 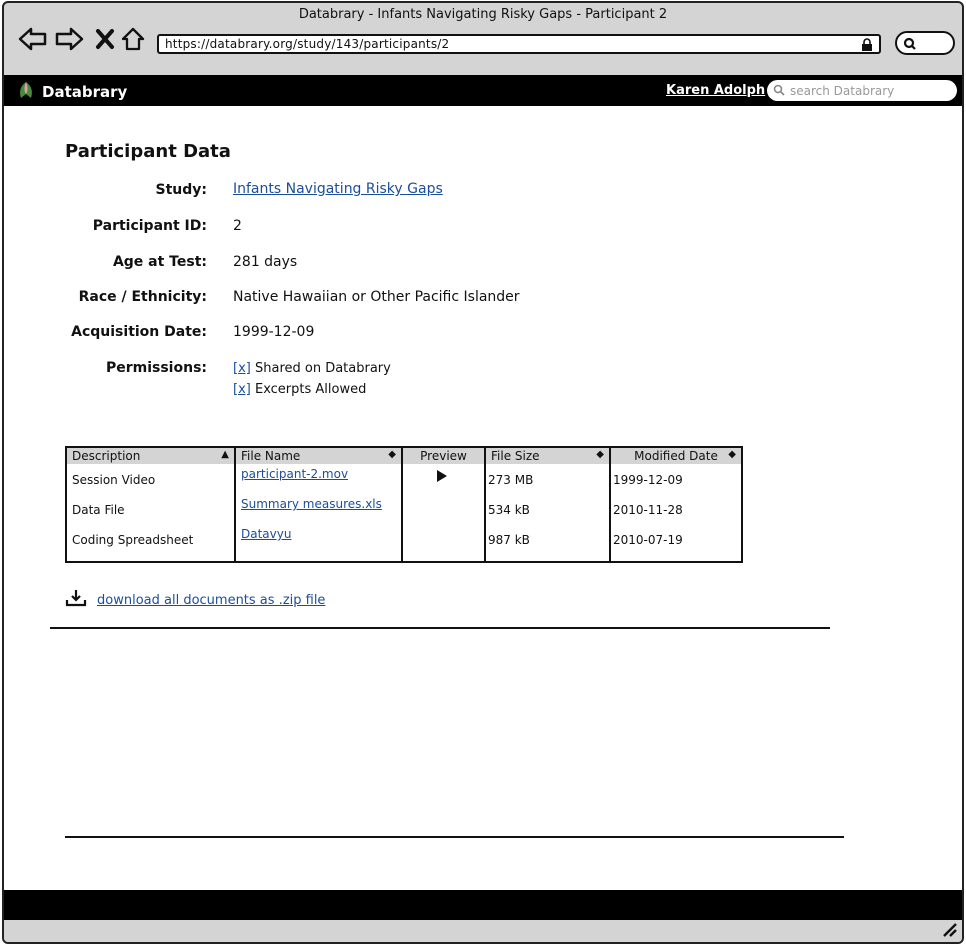 I want to click on age-value: 281 days, so click(x=265, y=262).